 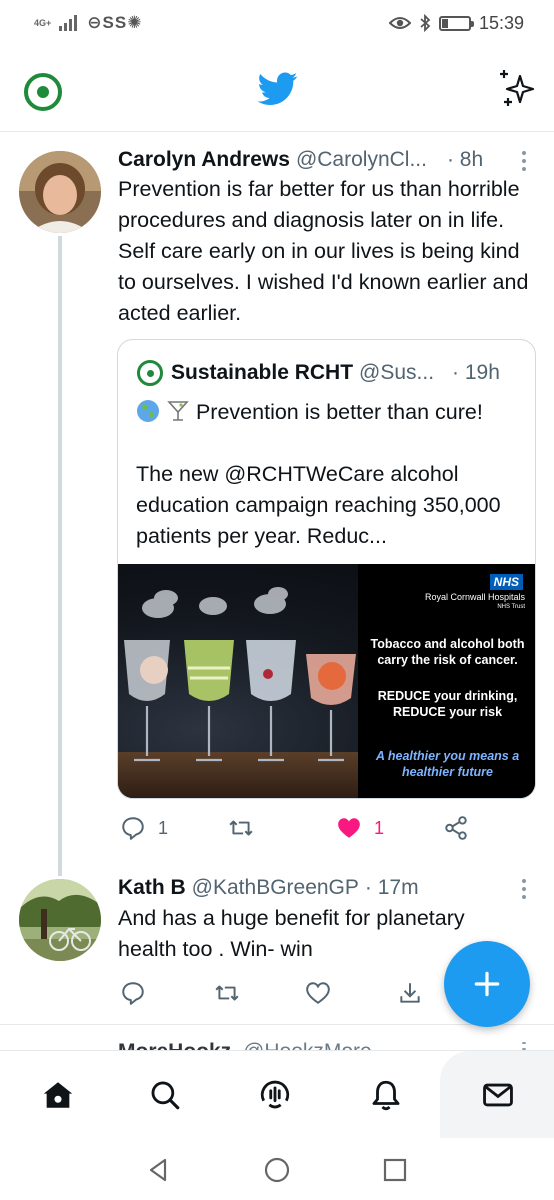 I want to click on compose-tweet-button, so click(x=487, y=984).